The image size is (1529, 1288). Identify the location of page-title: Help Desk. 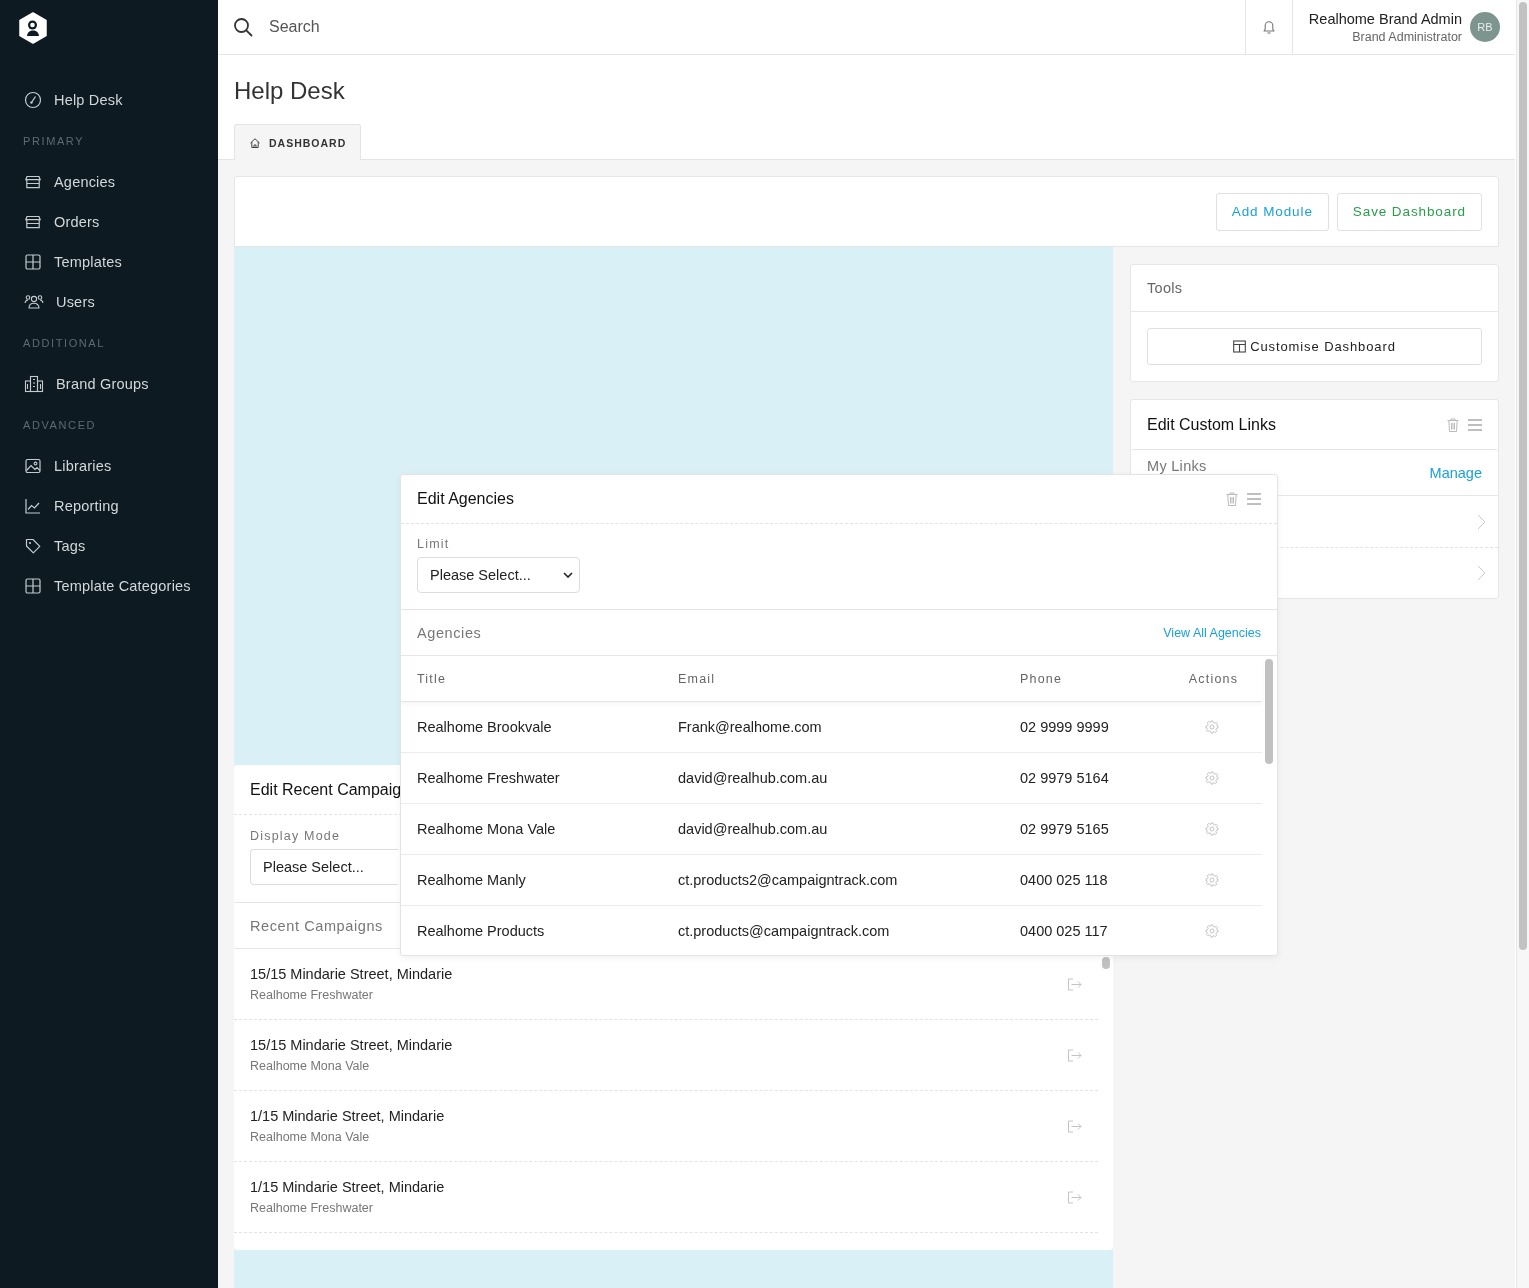
(289, 91).